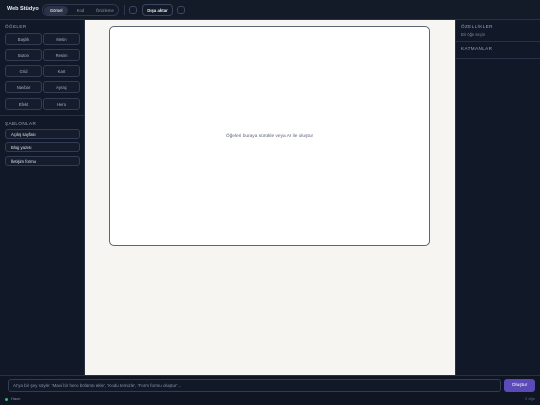 This screenshot has height=405, width=540. I want to click on view-mode-switcher: Görsel Kod Önizleme, so click(80, 10).